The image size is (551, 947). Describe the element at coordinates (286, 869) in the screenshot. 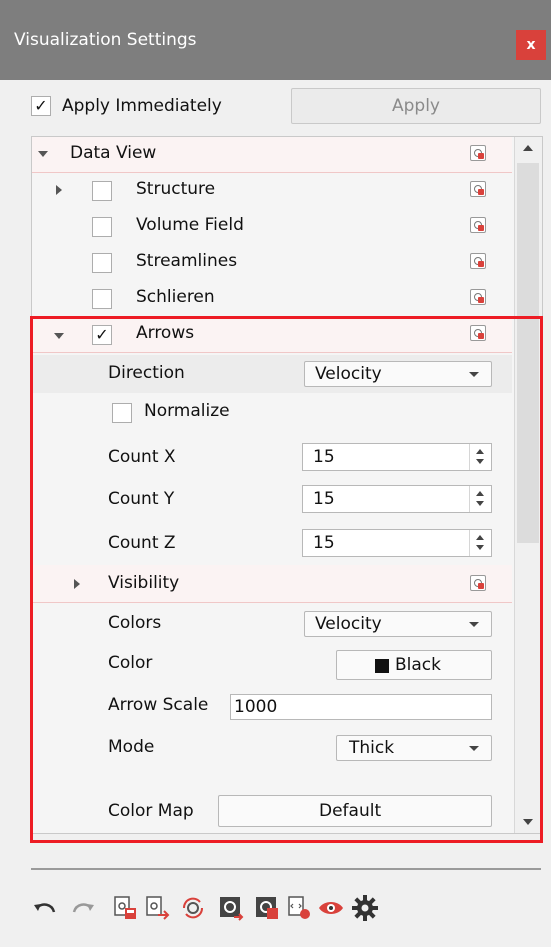

I see `divider` at that location.